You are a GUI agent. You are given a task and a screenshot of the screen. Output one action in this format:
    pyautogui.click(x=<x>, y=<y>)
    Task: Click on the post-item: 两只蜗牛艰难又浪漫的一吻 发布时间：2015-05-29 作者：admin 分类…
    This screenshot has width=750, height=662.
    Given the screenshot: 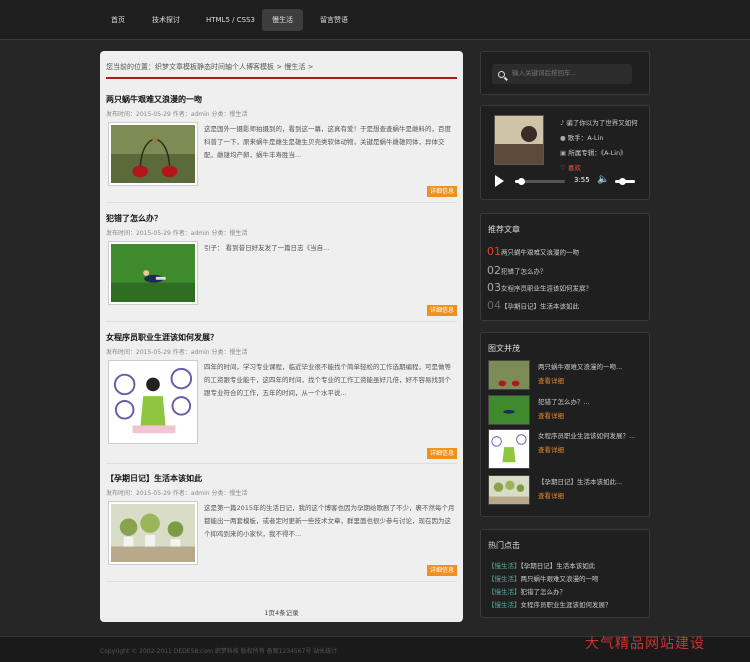 What is the action you would take?
    pyautogui.click(x=281, y=148)
    